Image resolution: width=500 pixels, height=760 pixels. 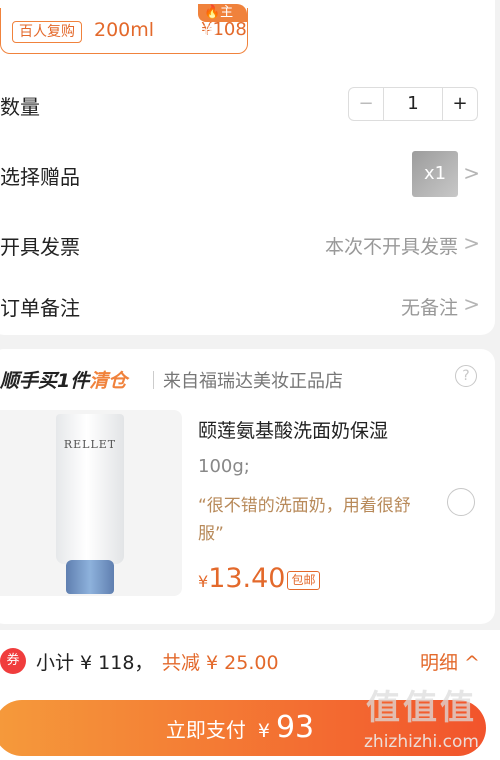 I want to click on subtotal: 小计 ¥ 118，, so click(x=95, y=663).